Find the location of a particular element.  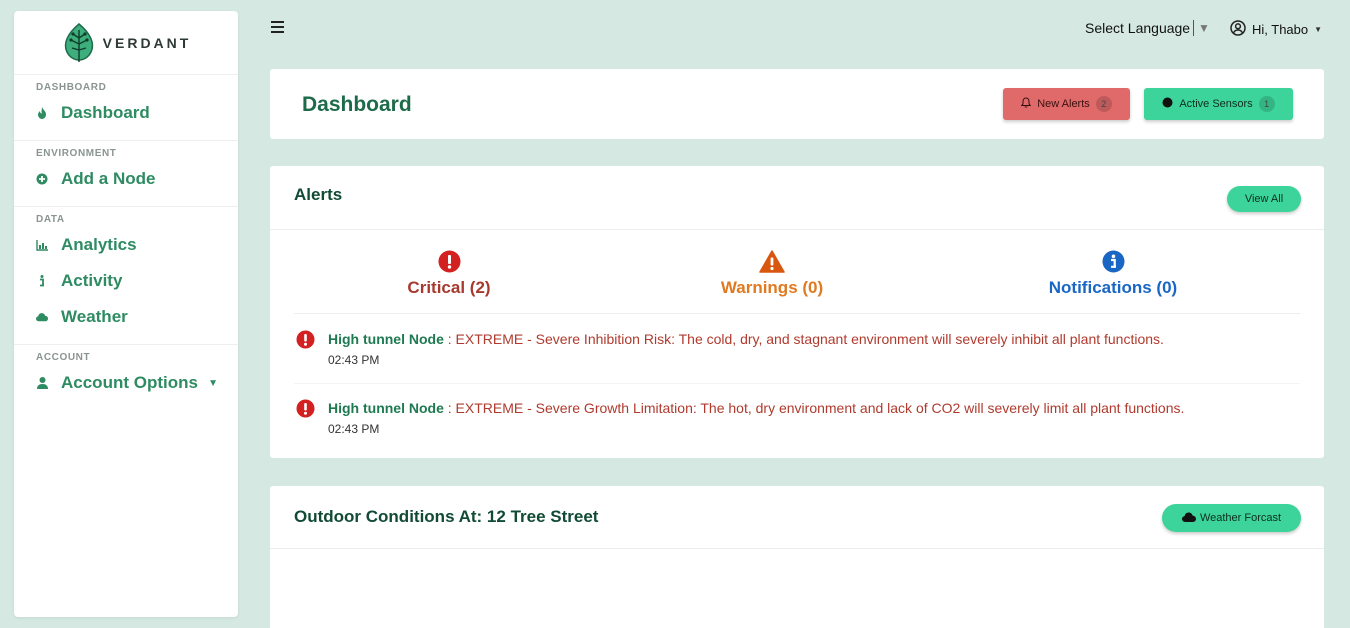

sidebar-item-label: Dashboard is located at coordinates (105, 112).